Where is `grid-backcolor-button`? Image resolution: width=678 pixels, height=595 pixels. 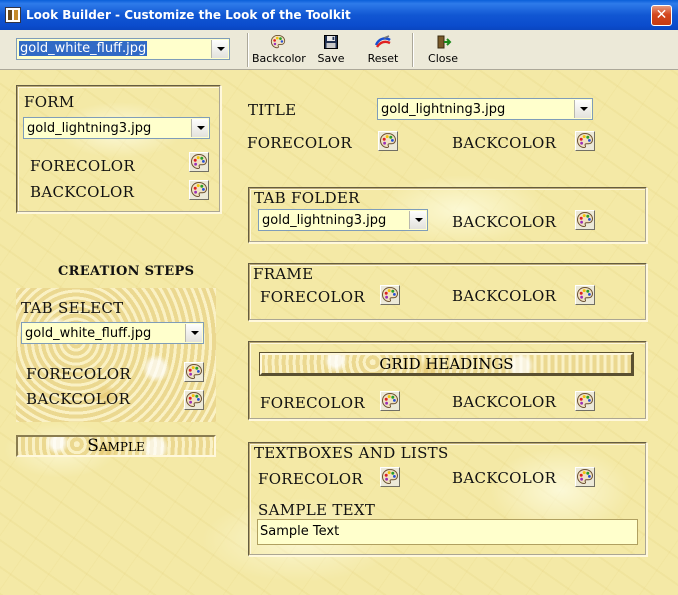 grid-backcolor-button is located at coordinates (585, 401).